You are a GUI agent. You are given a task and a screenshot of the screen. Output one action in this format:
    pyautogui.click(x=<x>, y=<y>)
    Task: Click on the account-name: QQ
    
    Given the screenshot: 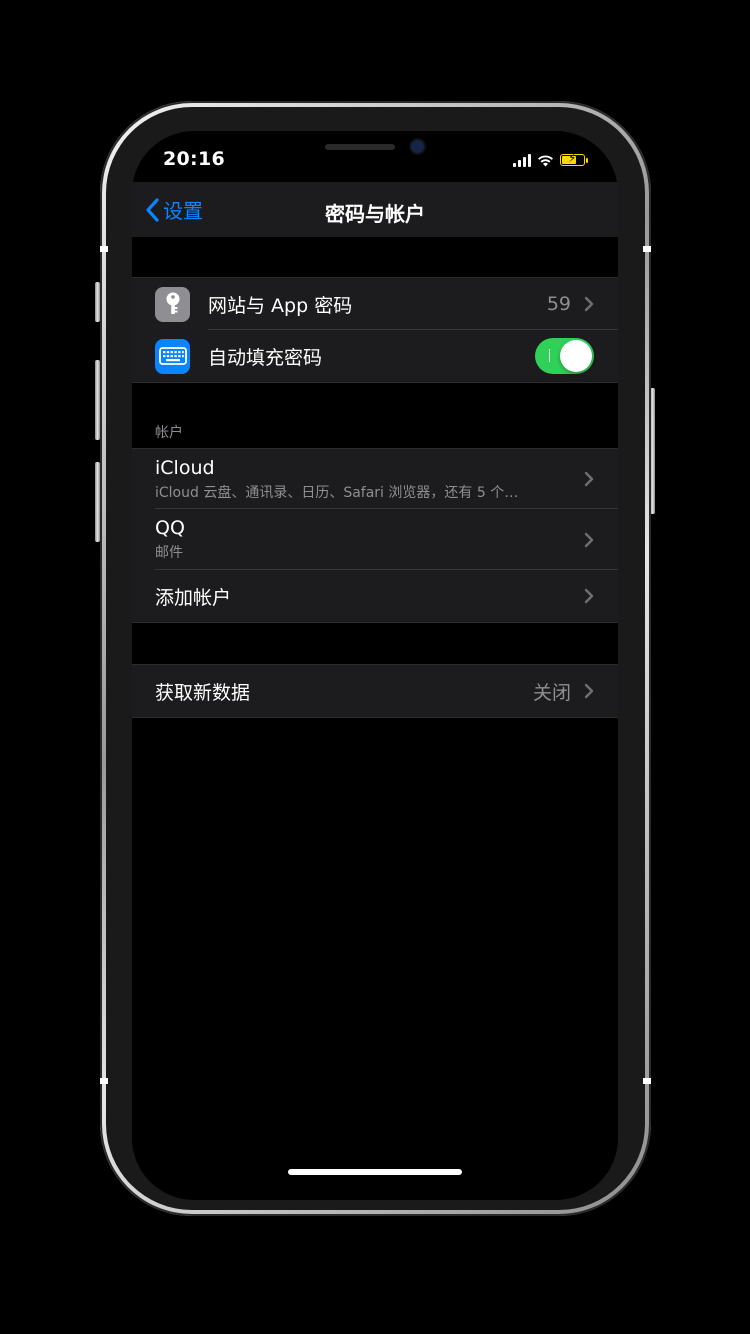 What is the action you would take?
    pyautogui.click(x=170, y=528)
    